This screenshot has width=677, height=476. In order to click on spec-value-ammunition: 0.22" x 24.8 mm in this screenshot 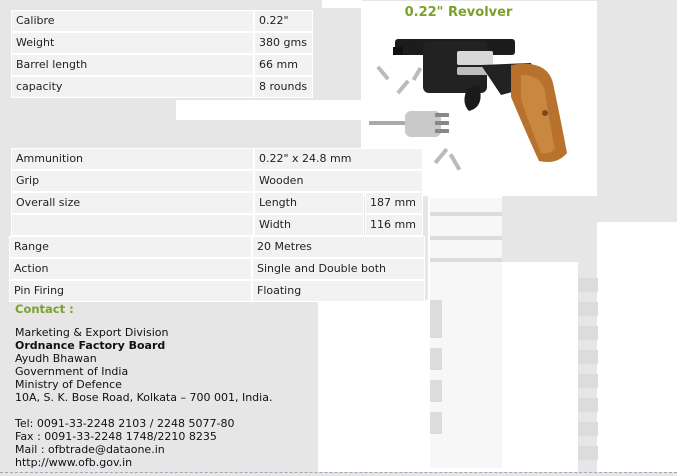, I will do `click(338, 159)`.